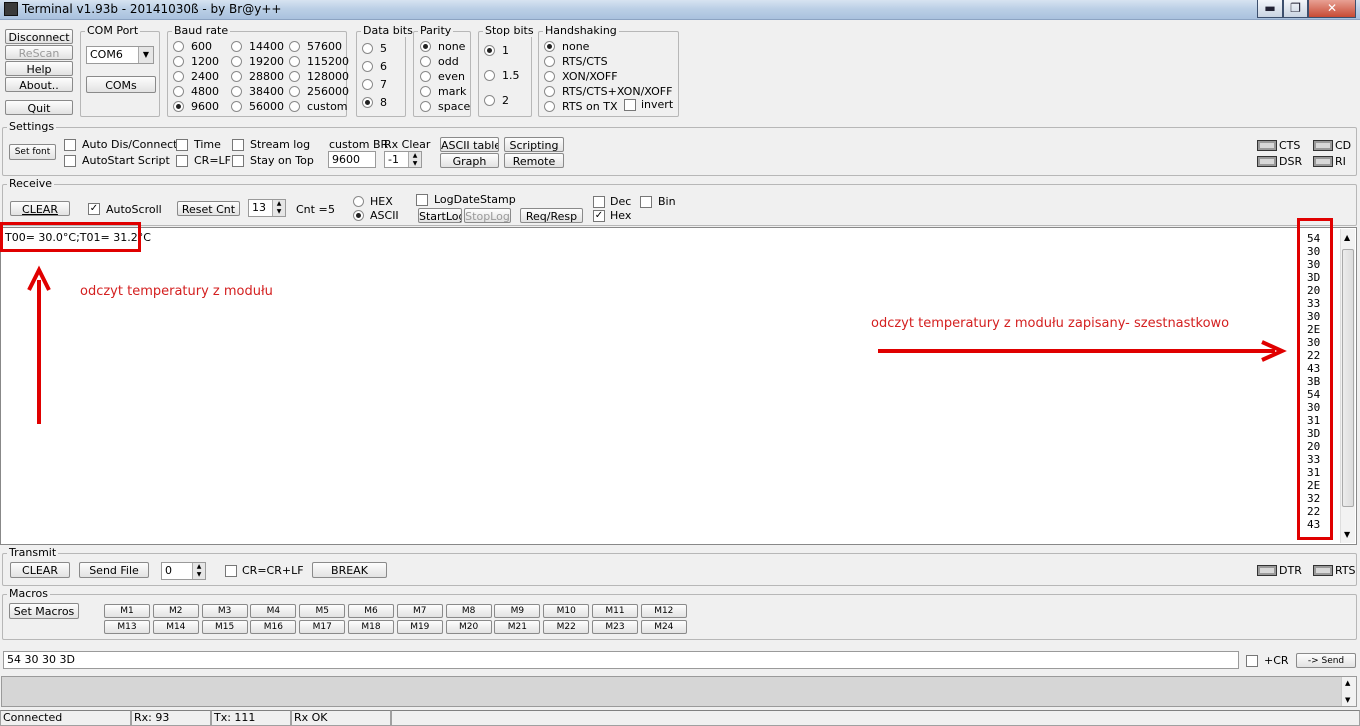  I want to click on cr-cr-lf-checkbox, so click(231, 571).